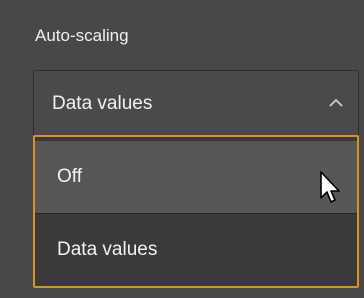 Image resolution: width=364 pixels, height=298 pixels. I want to click on mouse-pointer-icon, so click(330, 187).